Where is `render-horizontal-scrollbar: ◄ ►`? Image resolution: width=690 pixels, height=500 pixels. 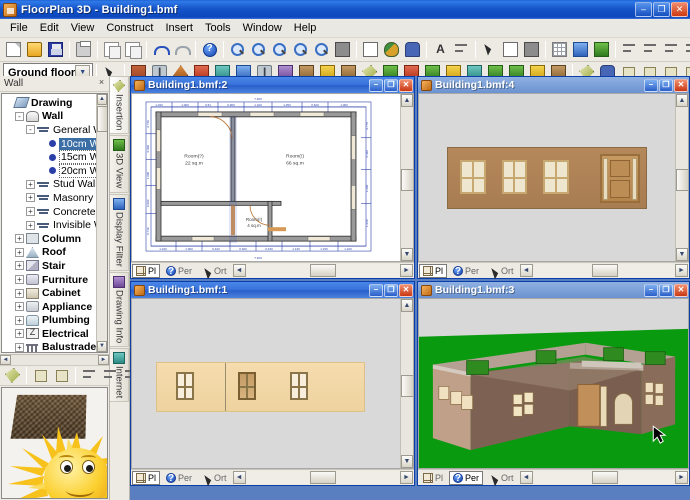
render-horizontal-scrollbar: ◄ ► is located at coordinates (603, 477).